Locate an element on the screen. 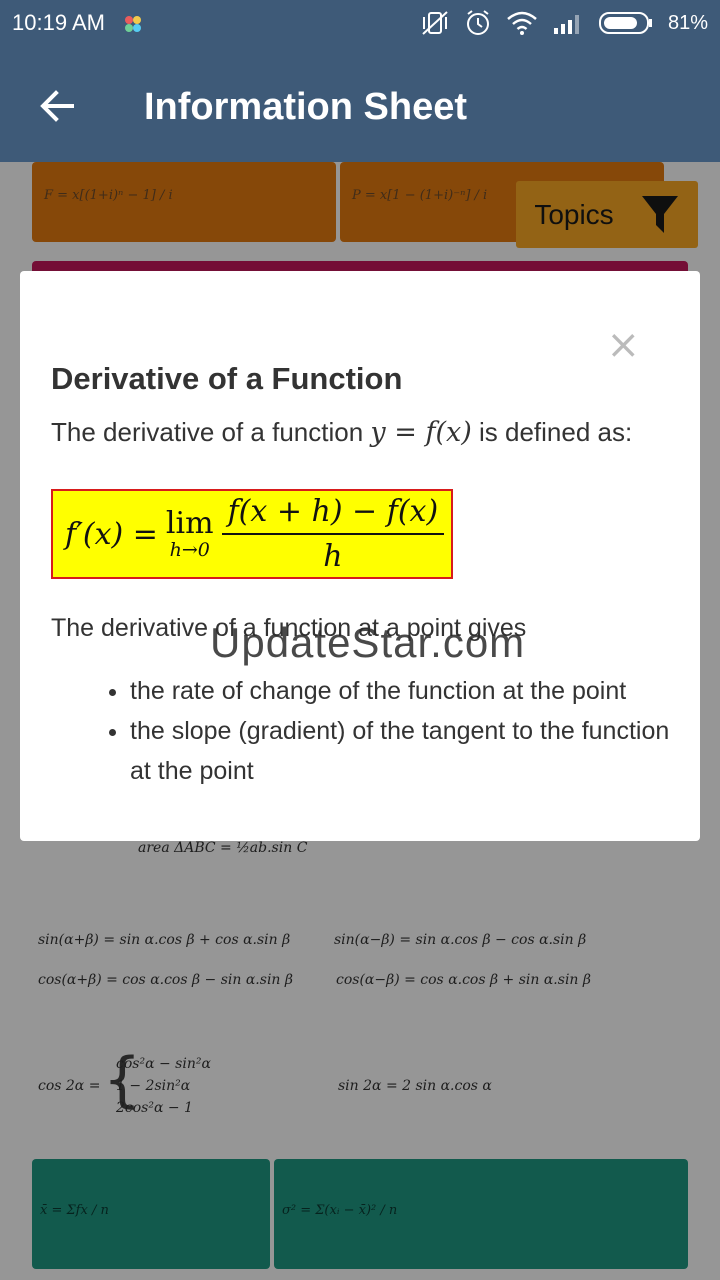 The height and width of the screenshot is (1280, 720). alarm-icon is located at coordinates (477, 22).